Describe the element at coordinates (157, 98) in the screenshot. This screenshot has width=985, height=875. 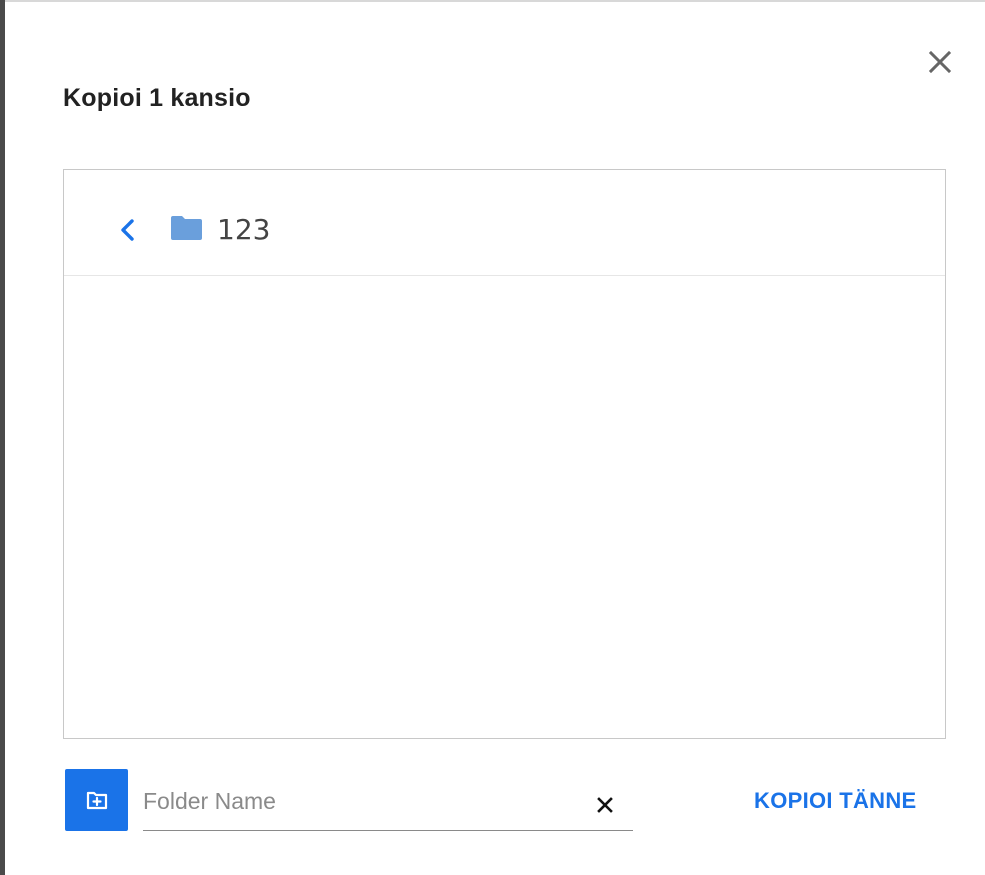
I see `dialog-title: Kopioi 1 kansio` at that location.